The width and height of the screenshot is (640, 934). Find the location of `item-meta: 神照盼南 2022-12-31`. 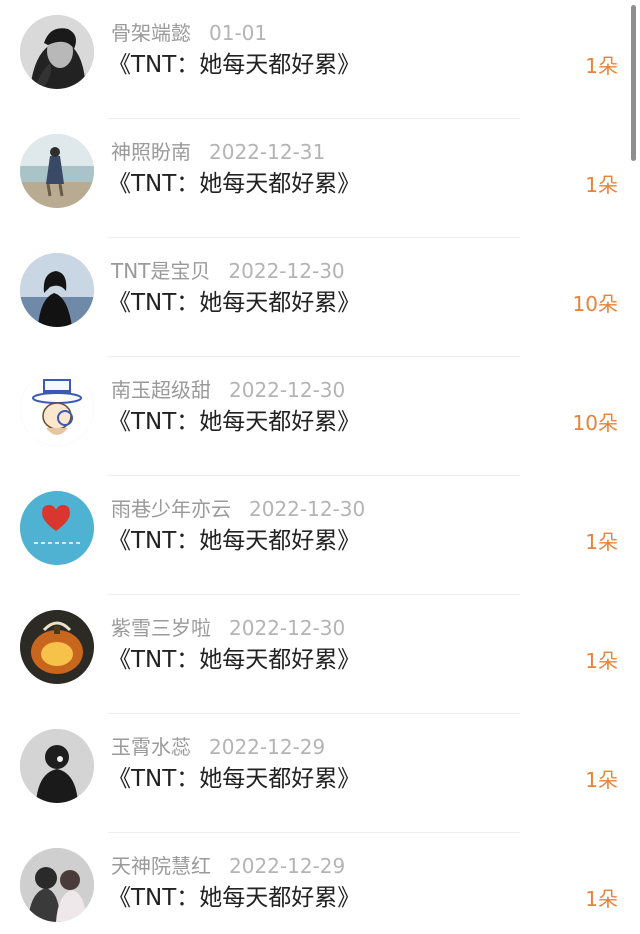

item-meta: 神照盼南 2022-12-31 is located at coordinates (218, 152).